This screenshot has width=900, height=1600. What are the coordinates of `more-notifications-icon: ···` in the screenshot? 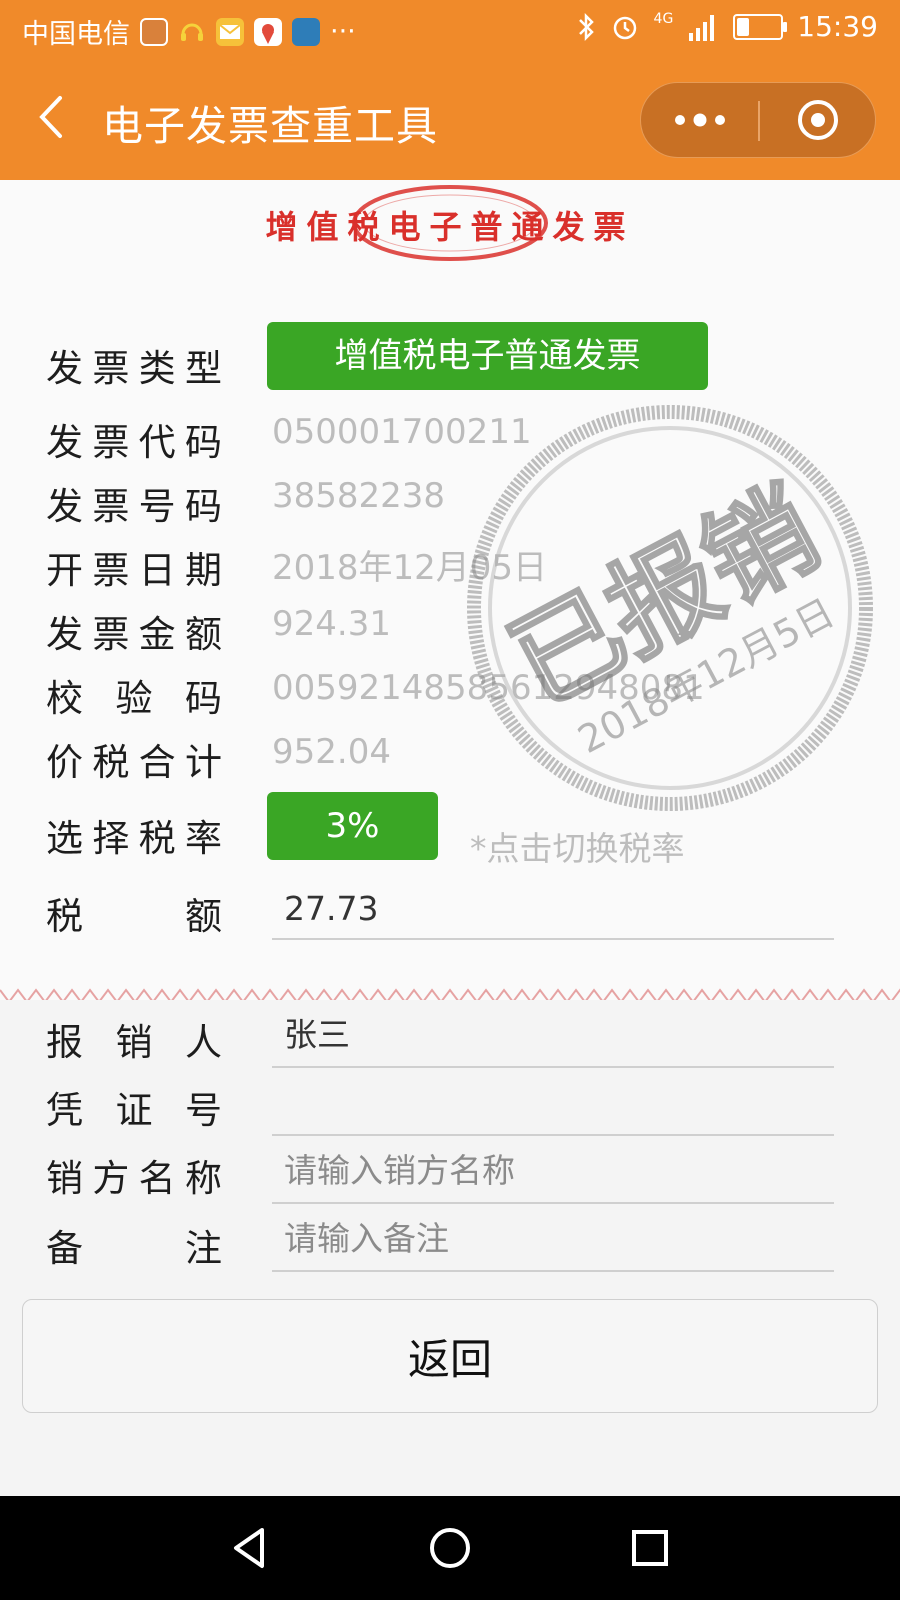 It's located at (343, 31).